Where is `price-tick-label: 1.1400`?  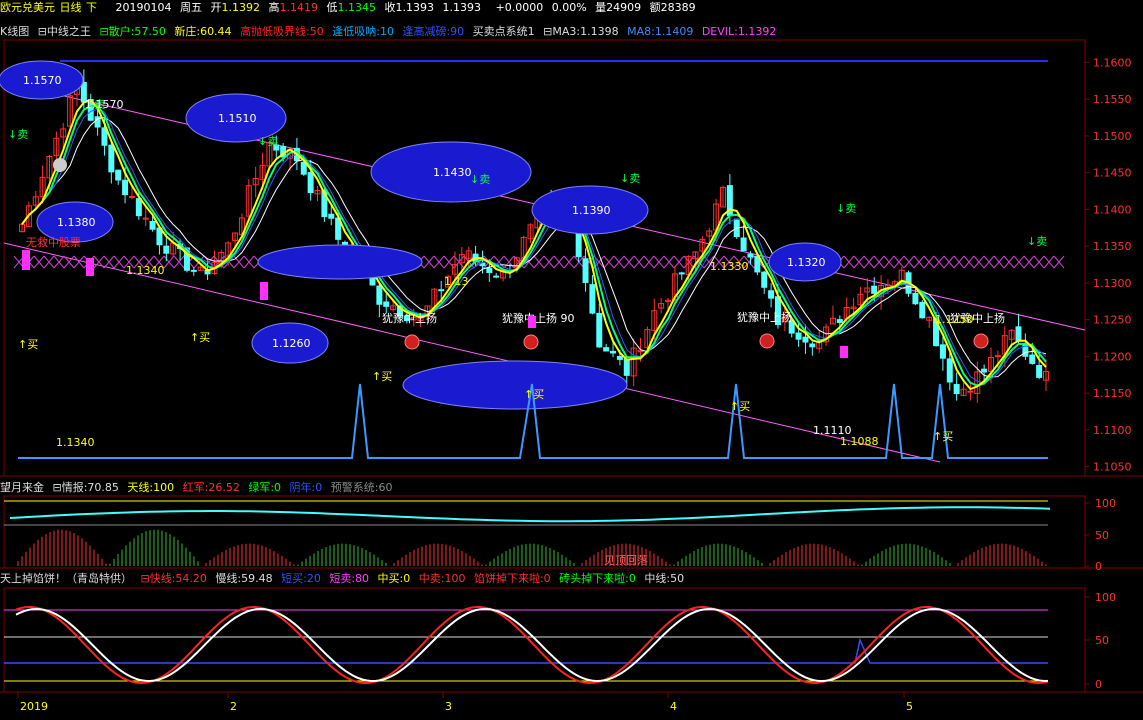
price-tick-label: 1.1400 is located at coordinates (1112, 209).